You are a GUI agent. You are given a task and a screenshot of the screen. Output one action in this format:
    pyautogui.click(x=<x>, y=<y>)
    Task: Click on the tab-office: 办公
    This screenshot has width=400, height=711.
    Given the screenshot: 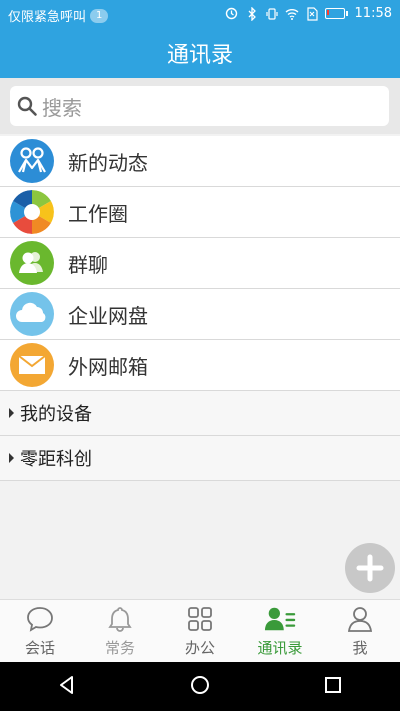 What is the action you would take?
    pyautogui.click(x=200, y=631)
    